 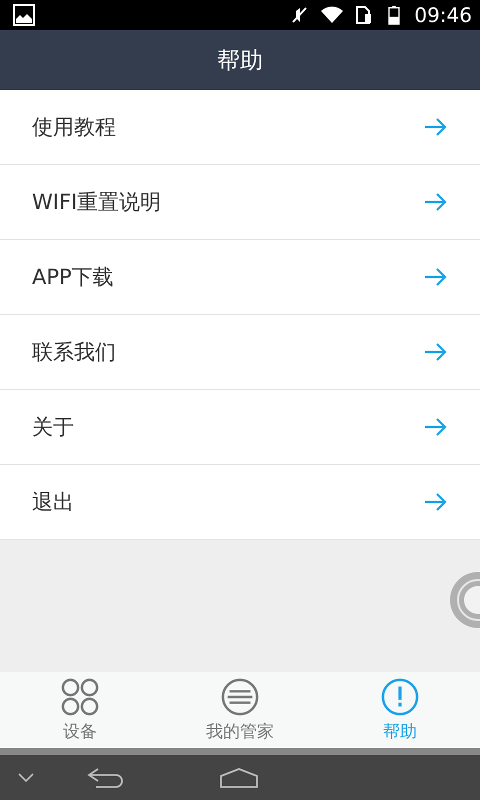 What do you see at coordinates (80, 697) in the screenshot?
I see `four-circles-icon` at bounding box center [80, 697].